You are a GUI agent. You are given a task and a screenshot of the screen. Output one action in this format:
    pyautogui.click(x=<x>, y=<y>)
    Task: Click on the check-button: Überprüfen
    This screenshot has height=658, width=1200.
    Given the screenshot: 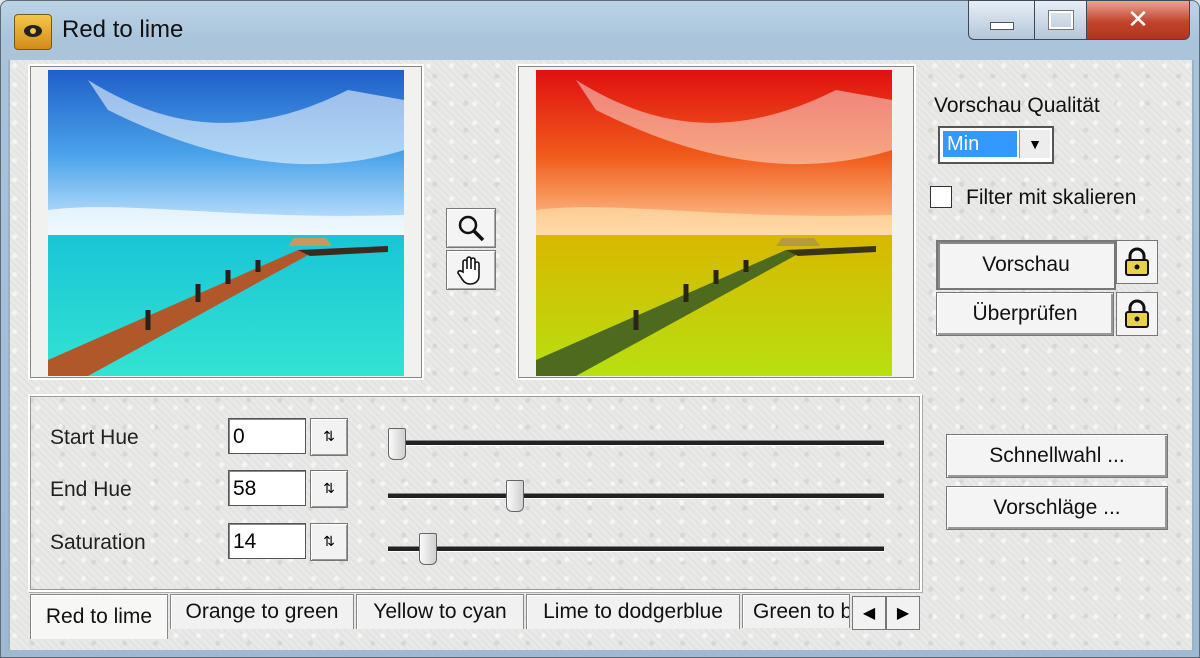 What is the action you would take?
    pyautogui.click(x=1025, y=314)
    